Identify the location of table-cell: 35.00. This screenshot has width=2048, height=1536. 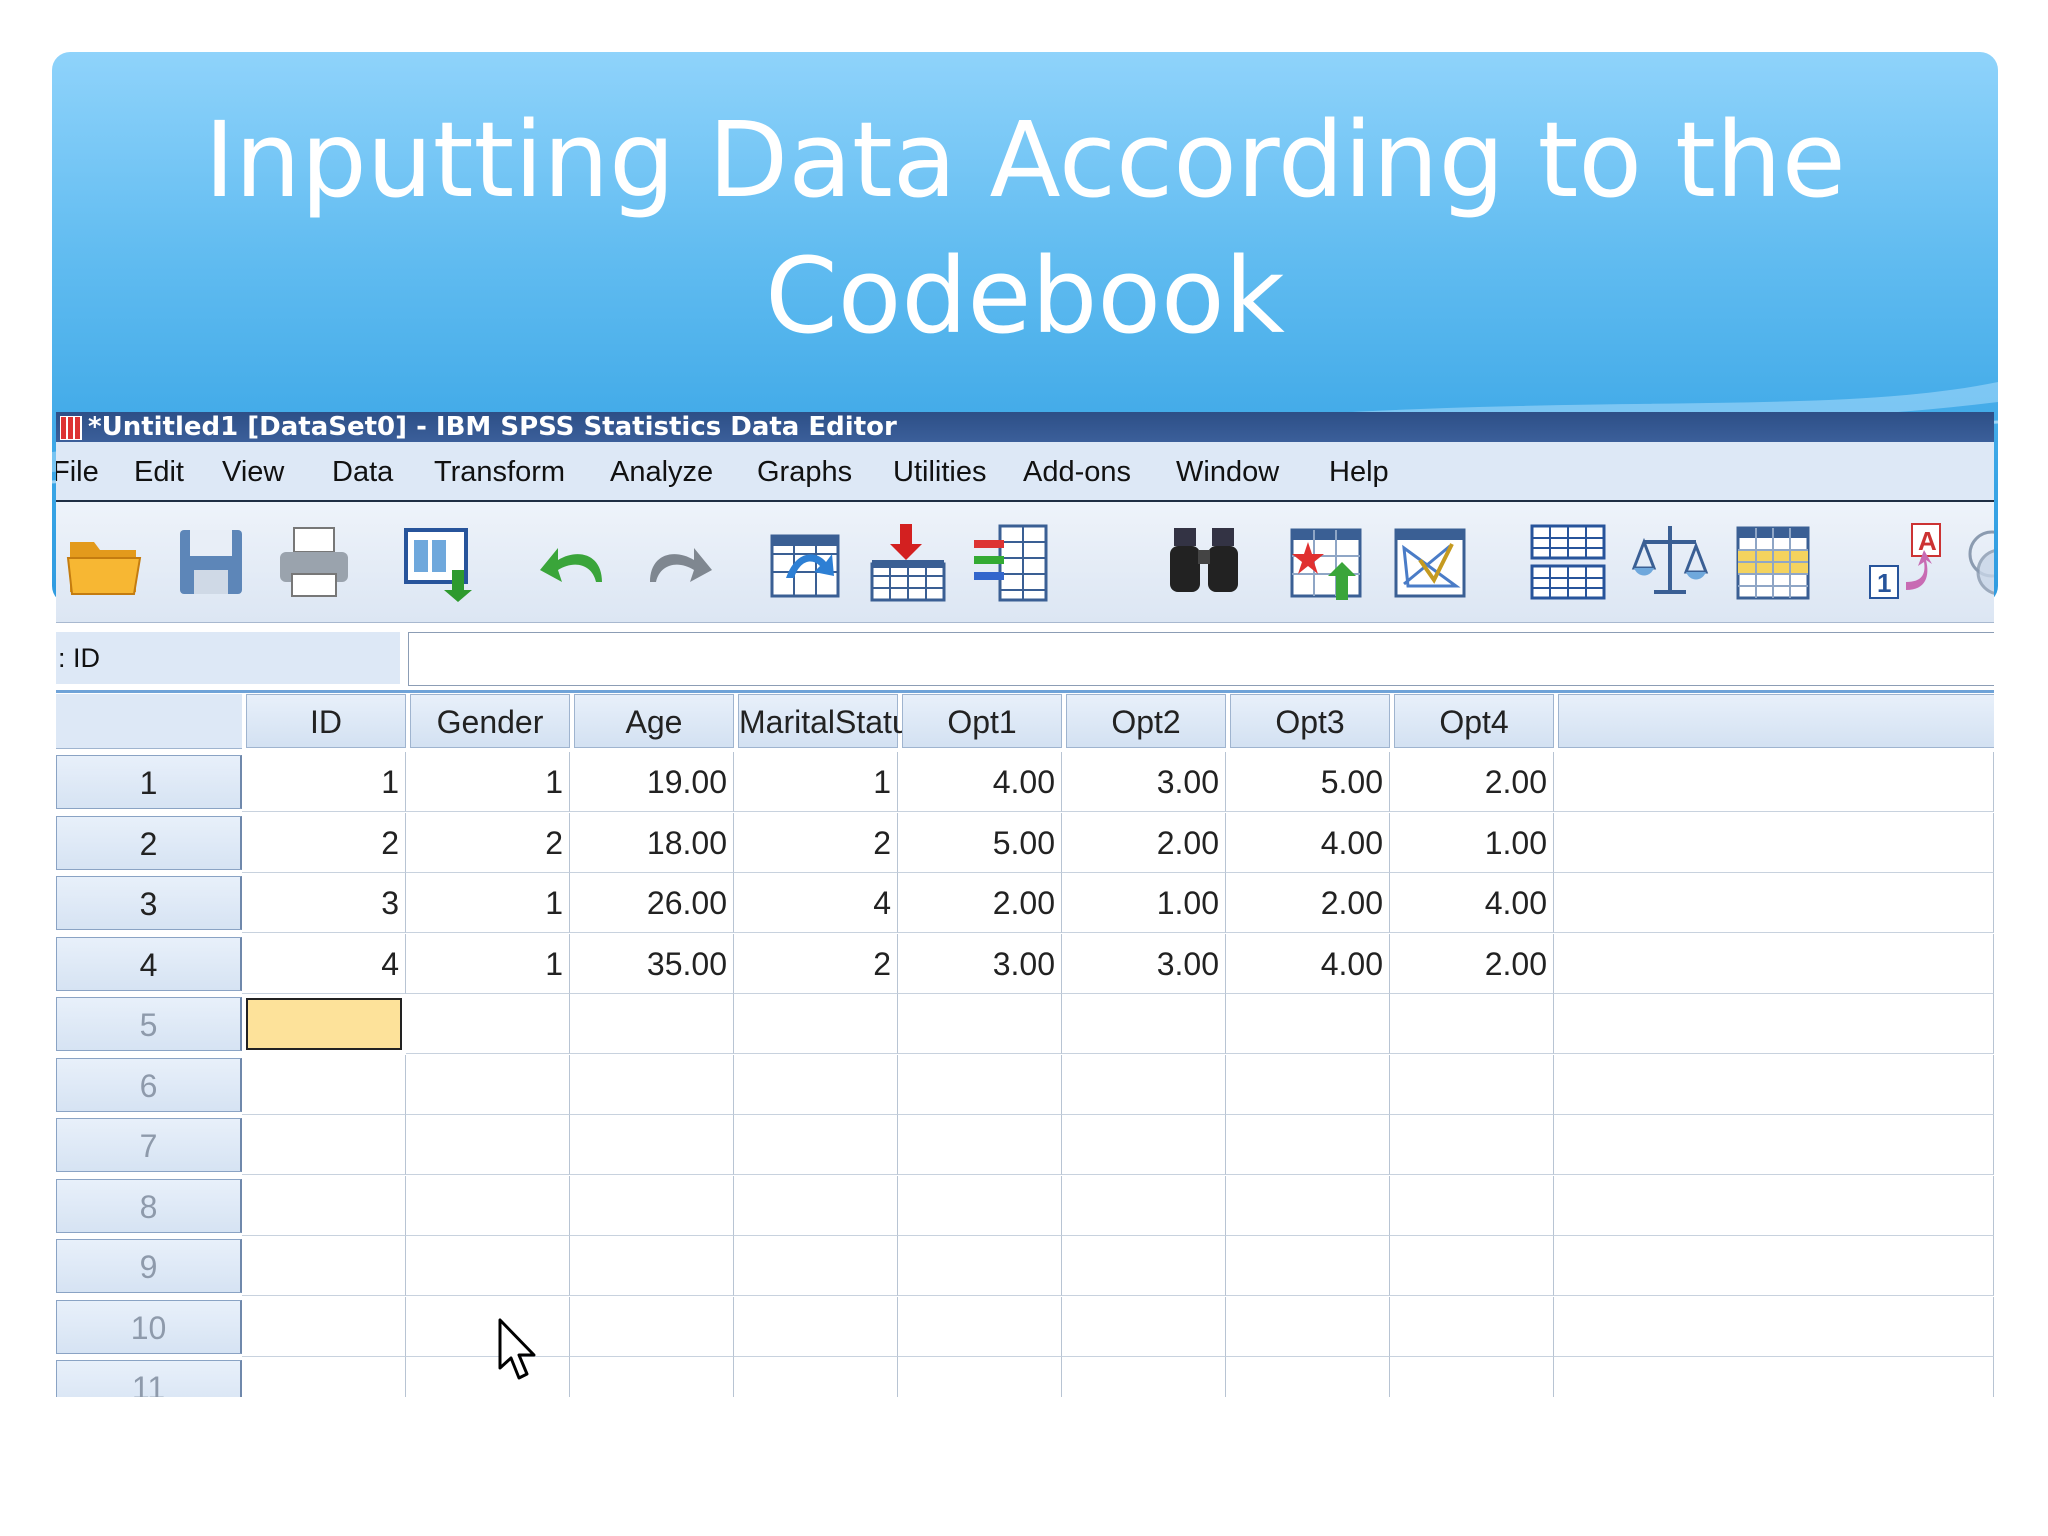
(652, 963).